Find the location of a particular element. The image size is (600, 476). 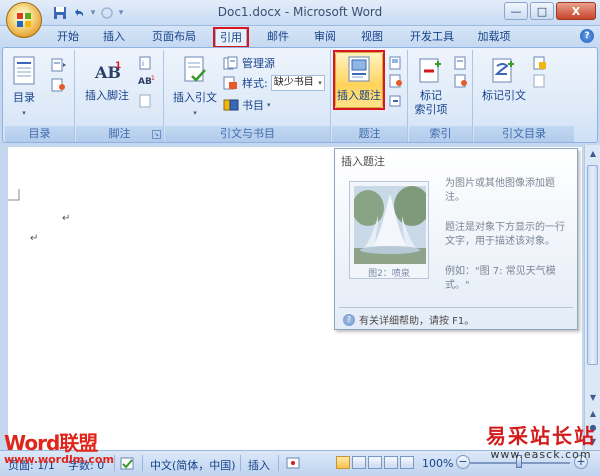

caption-highlight-frame is located at coordinates (359, 80).